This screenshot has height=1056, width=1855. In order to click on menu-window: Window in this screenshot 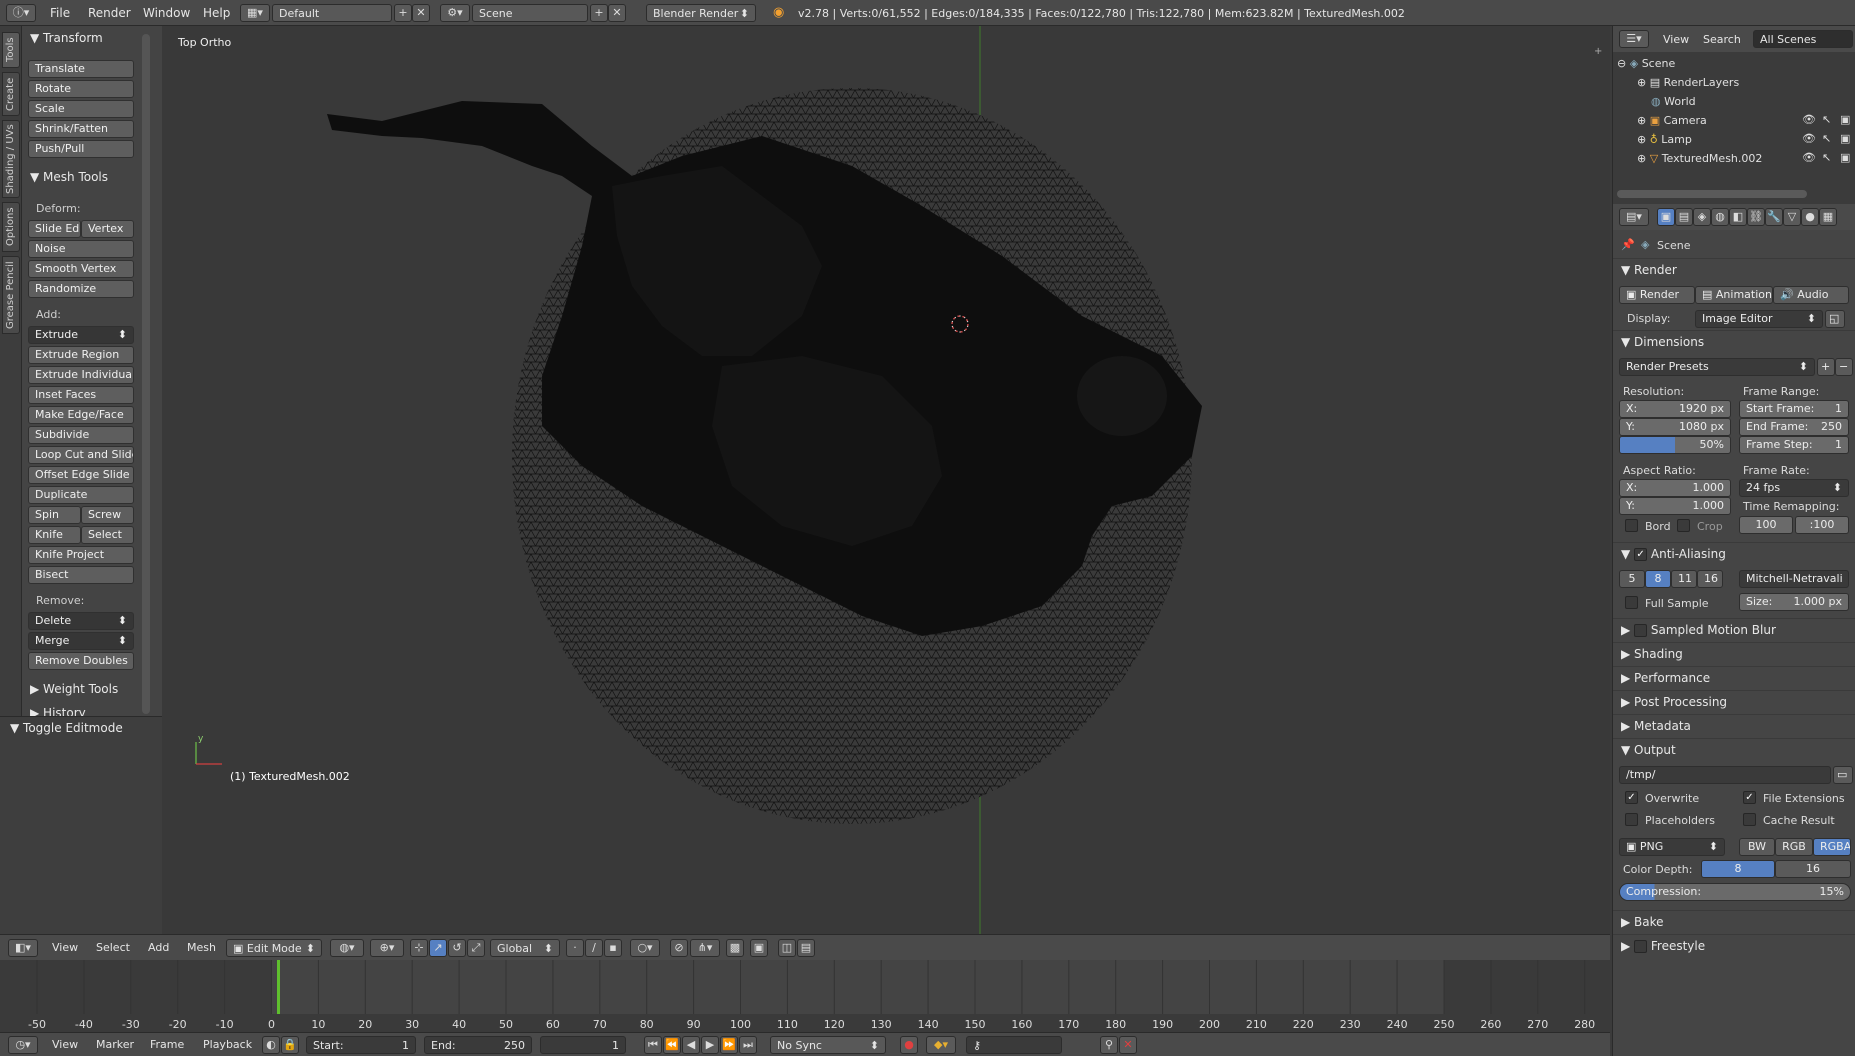, I will do `click(166, 13)`.